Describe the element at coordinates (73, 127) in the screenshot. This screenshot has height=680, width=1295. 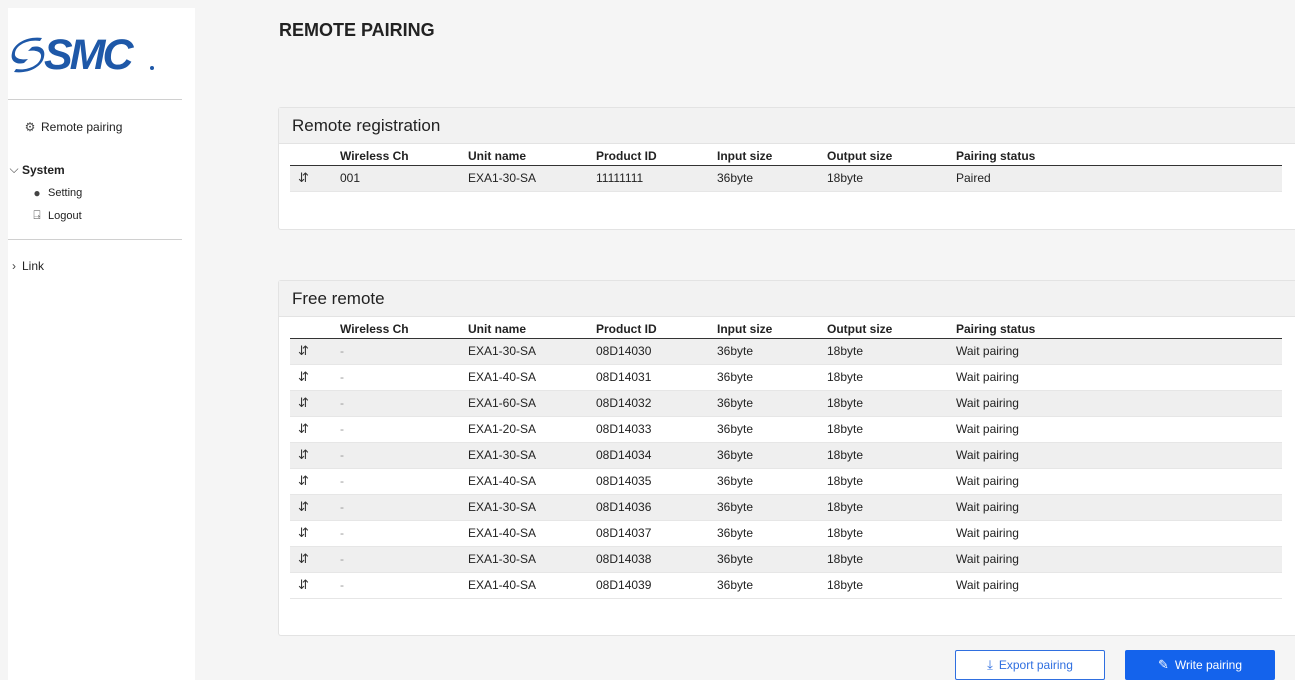
I see `sidebar-item-remote-pairing: ⚙ Remote pairing` at that location.